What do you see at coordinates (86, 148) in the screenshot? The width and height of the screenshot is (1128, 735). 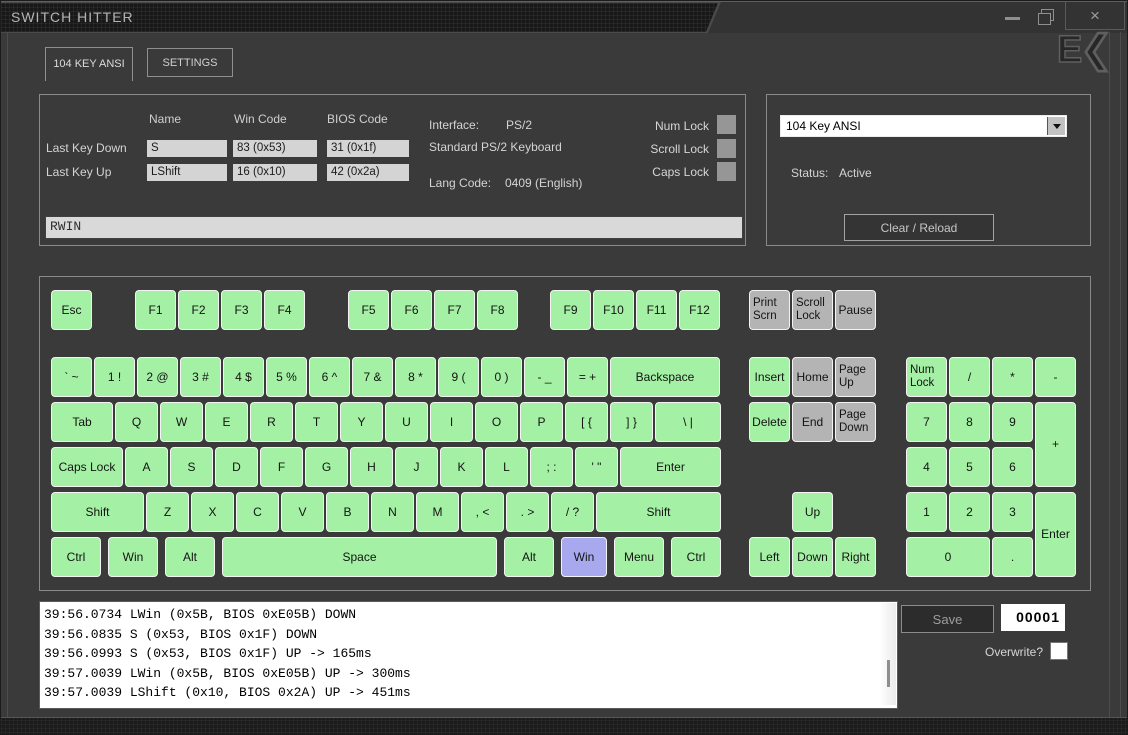 I see `last-key-down-label: Last Key Down` at bounding box center [86, 148].